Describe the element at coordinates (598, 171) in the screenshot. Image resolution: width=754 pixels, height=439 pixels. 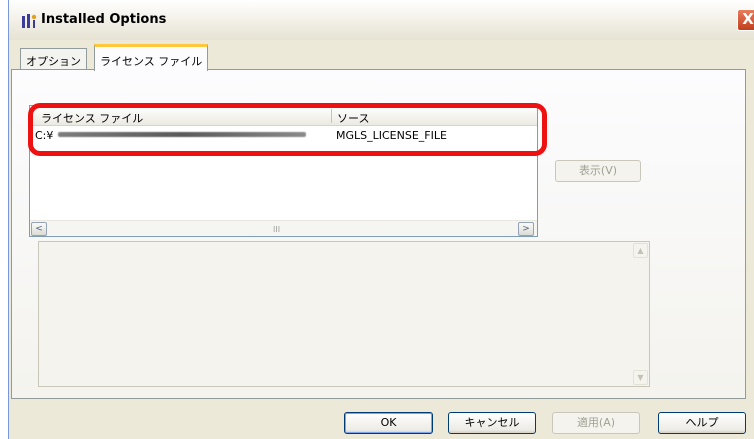
I see `view-button: 表示(V)` at that location.